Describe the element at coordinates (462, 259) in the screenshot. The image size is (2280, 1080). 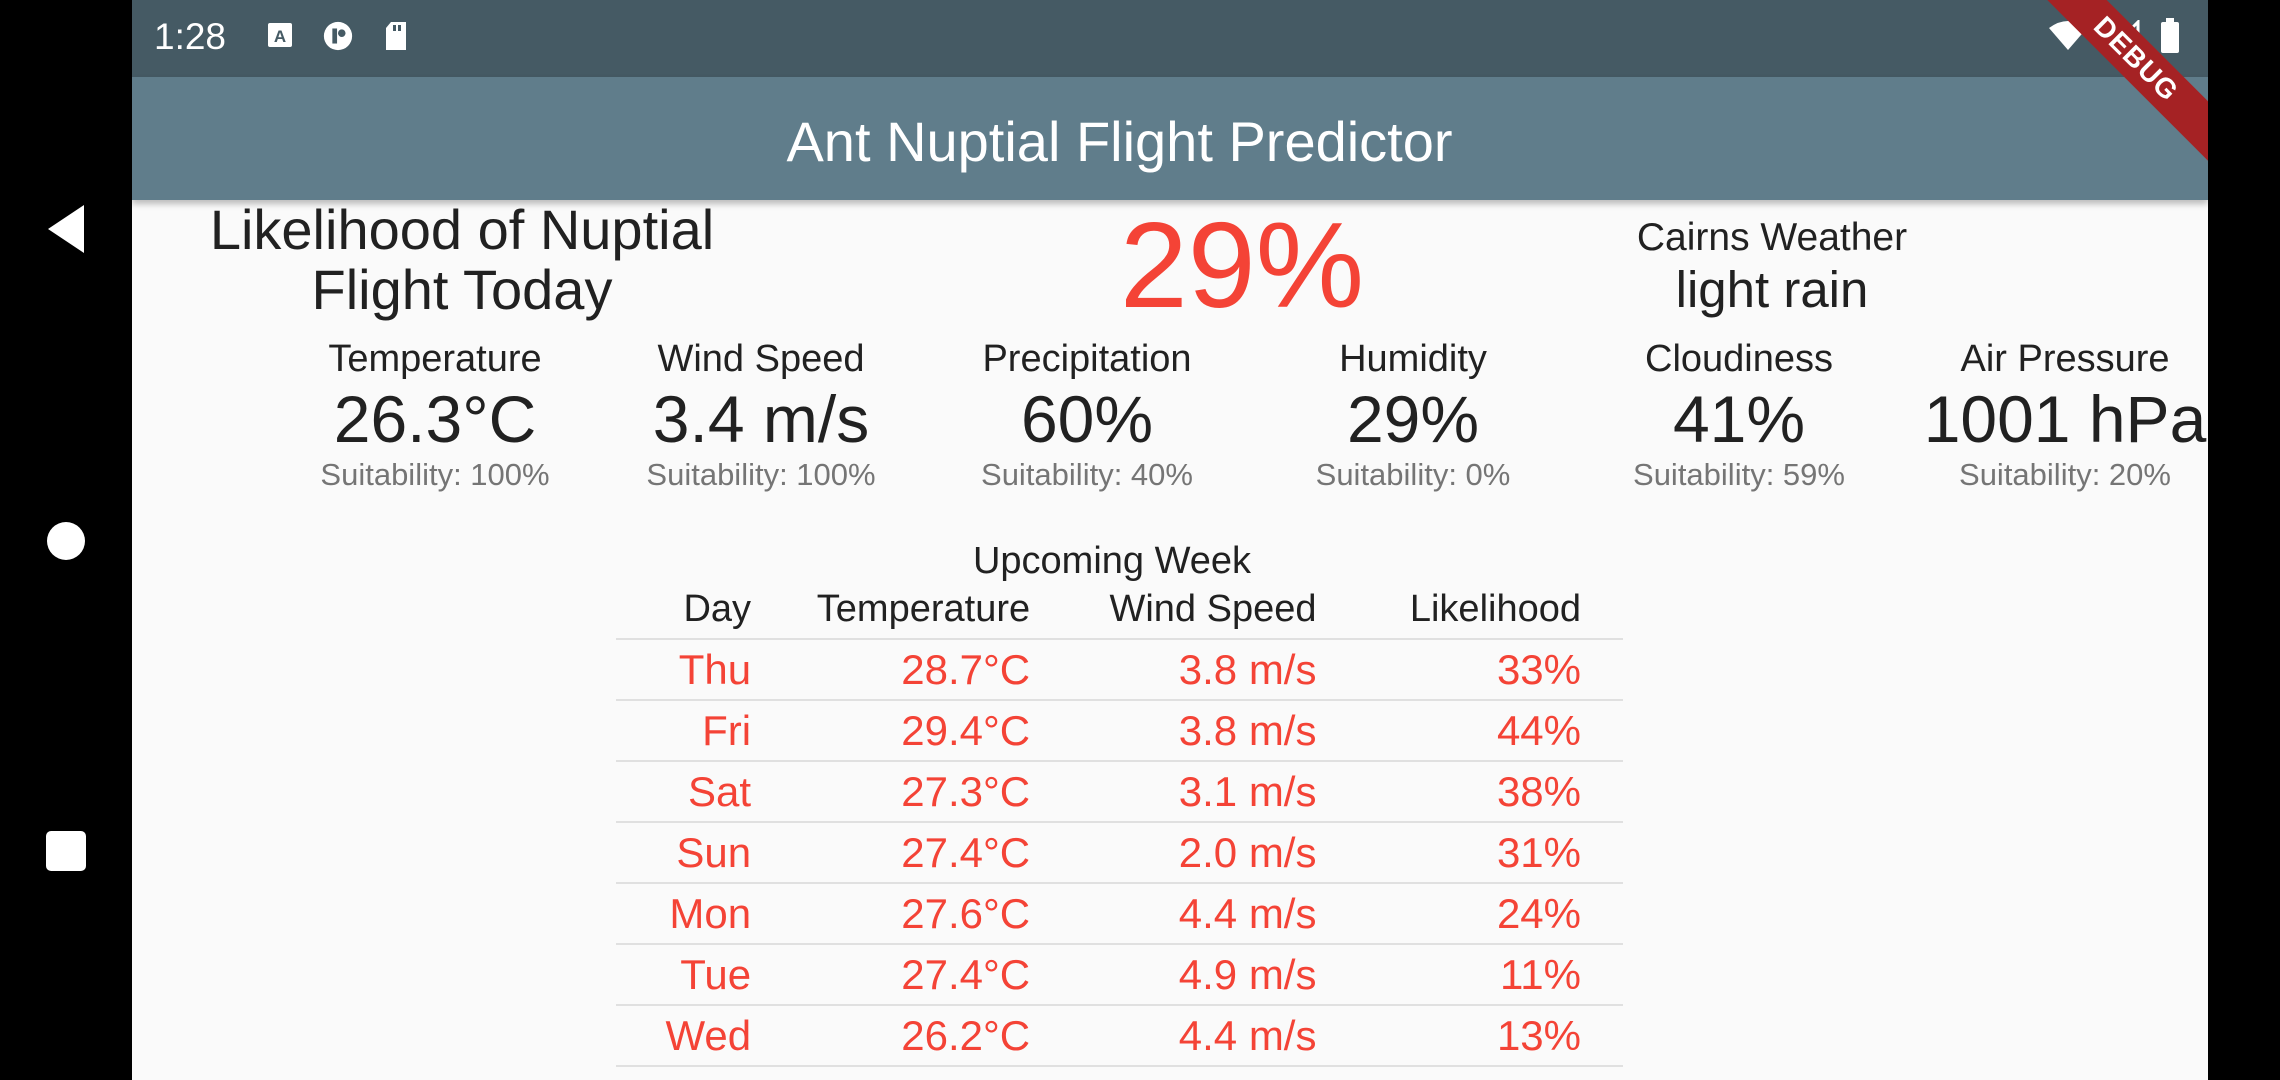
I see `likelihood-heading: Likelihood of Nuptial Flight Today` at that location.